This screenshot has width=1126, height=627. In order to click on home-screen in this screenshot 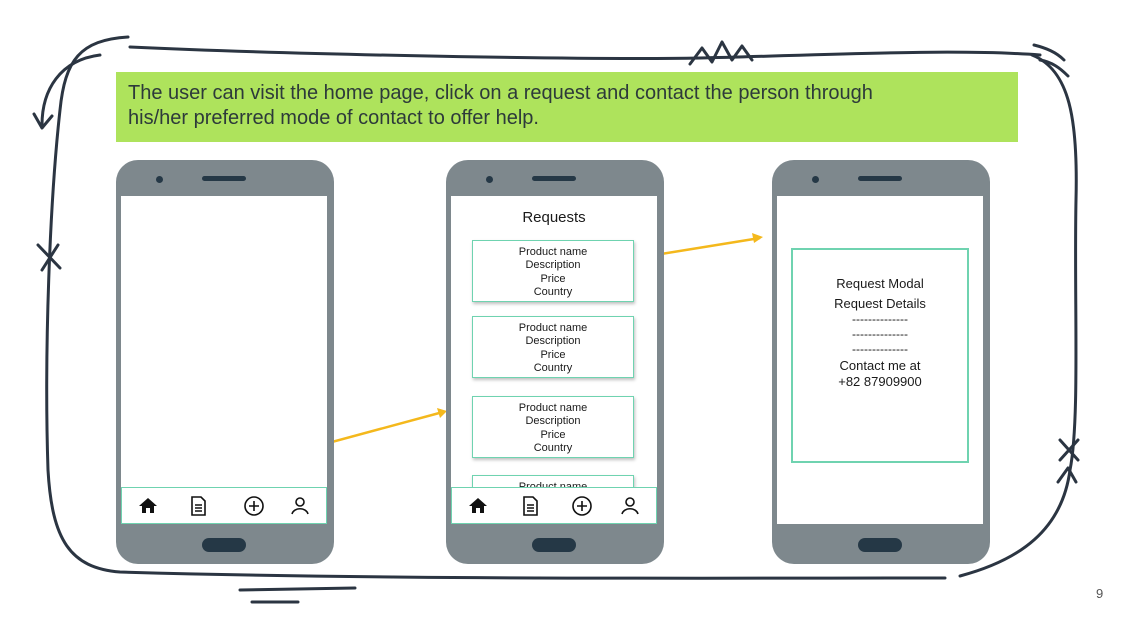, I will do `click(224, 360)`.